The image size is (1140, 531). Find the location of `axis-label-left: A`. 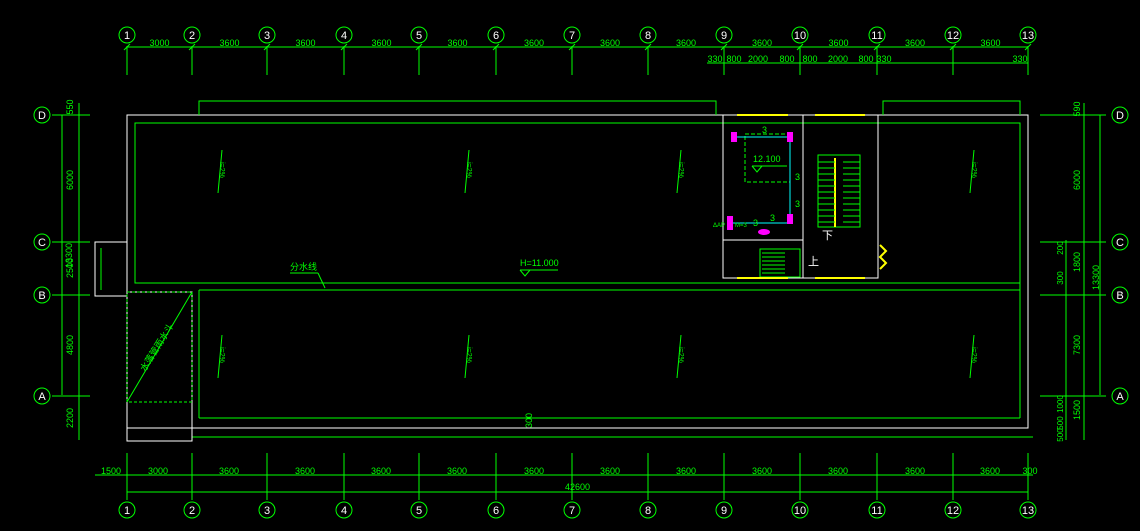

axis-label-left: A is located at coordinates (42, 397).